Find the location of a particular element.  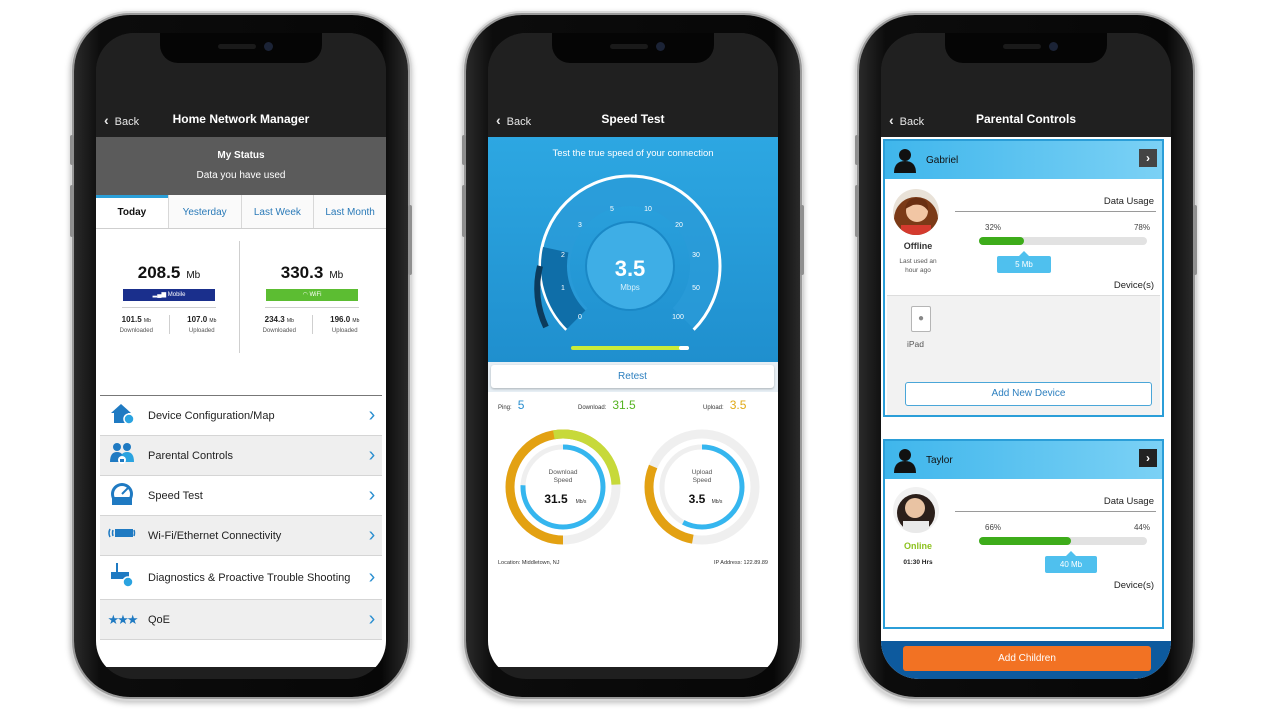

data-usage-label: Data Usage is located at coordinates (1128, 501).